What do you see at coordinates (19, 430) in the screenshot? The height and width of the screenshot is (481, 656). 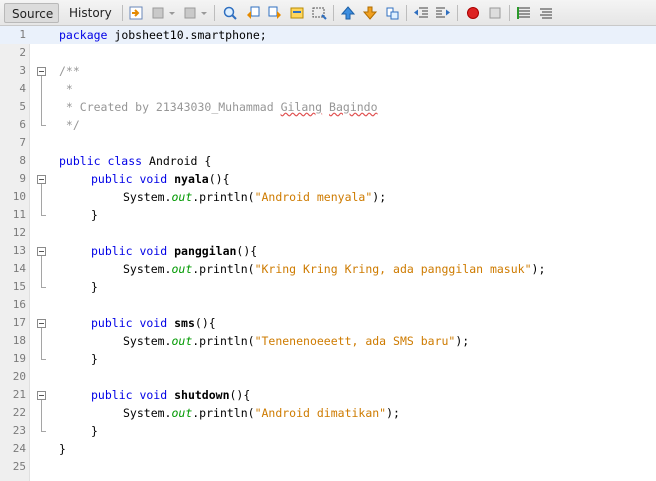 I see `line-number: 23` at bounding box center [19, 430].